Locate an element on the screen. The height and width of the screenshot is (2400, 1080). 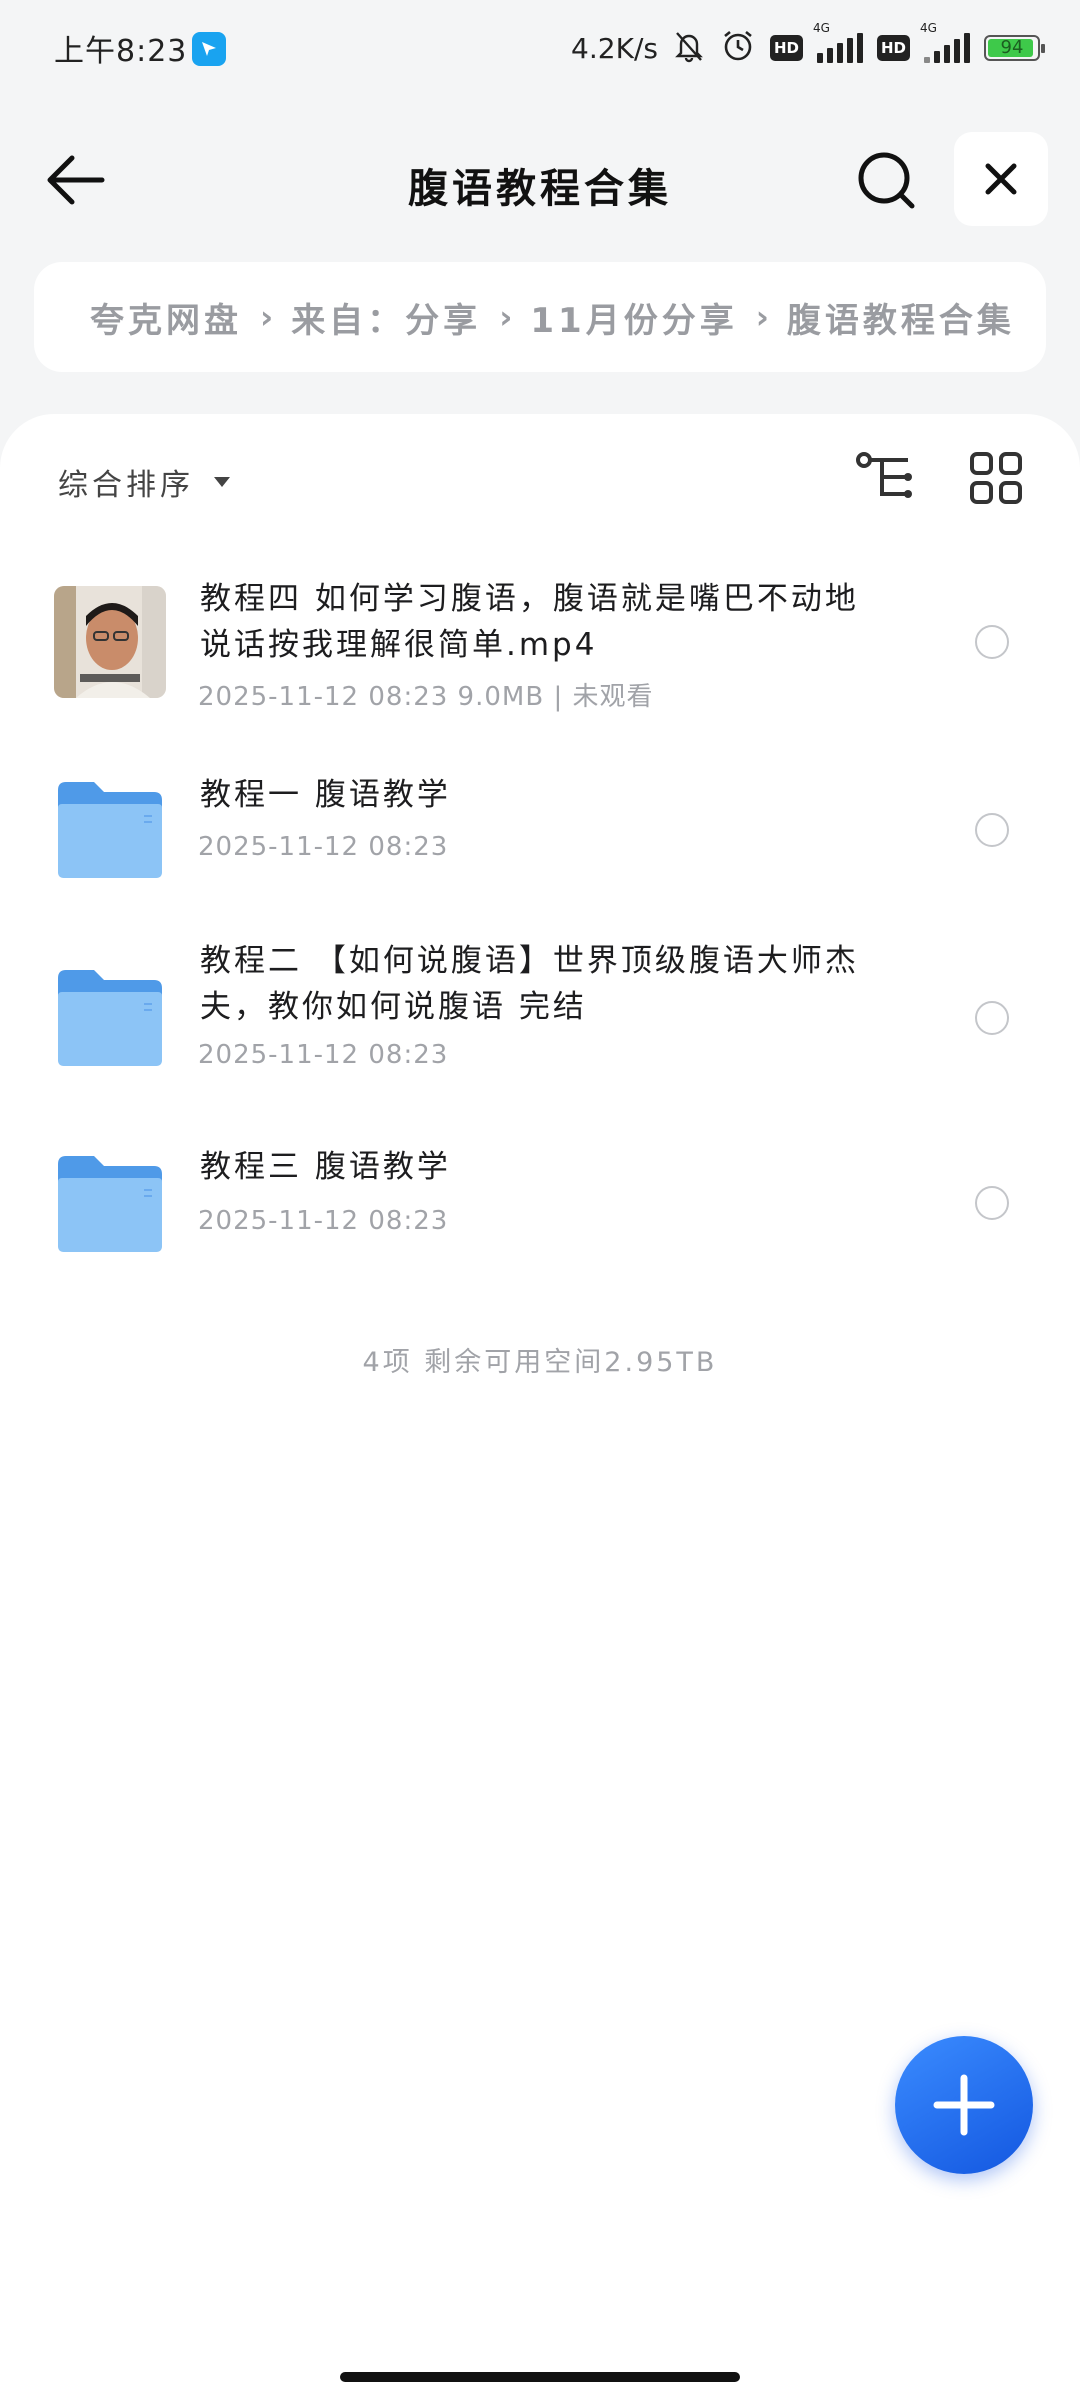
tree-view-button is located at coordinates (886, 478).